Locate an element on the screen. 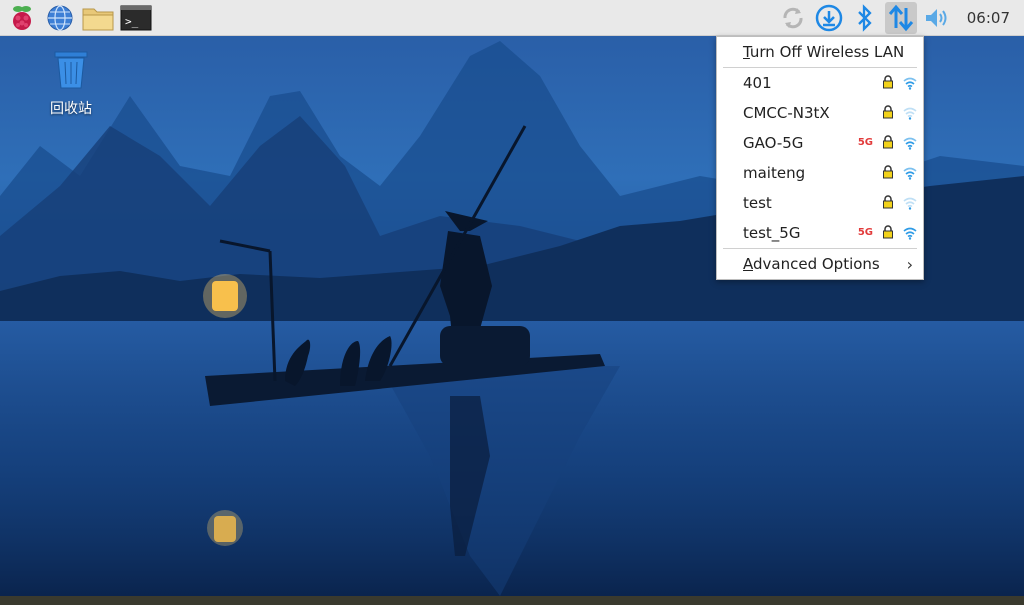  bluetooth-button is located at coordinates (865, 18).